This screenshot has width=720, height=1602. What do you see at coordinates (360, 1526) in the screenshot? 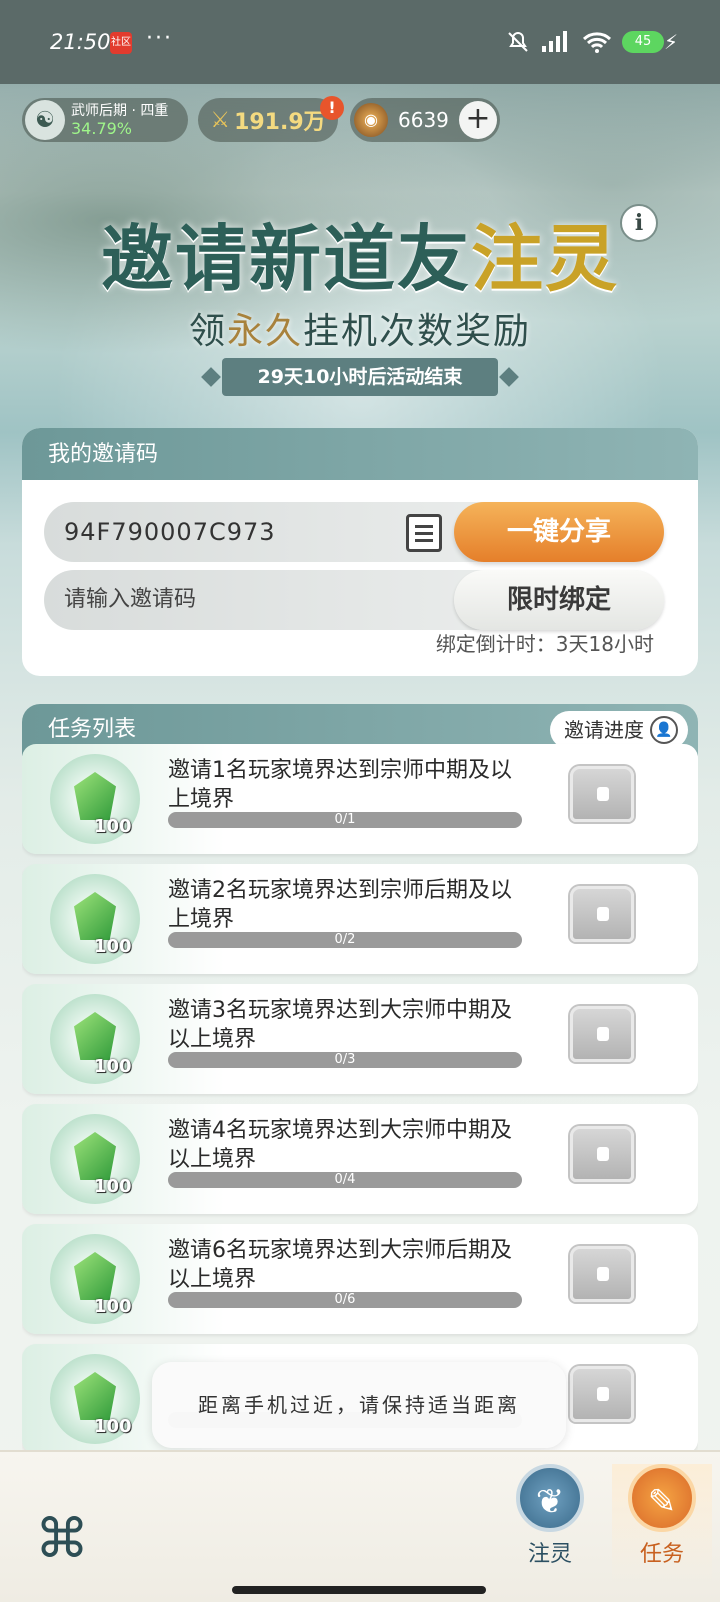
I see `bottom-nav: ⌘ ❦ 注灵 ✎ 任务` at bounding box center [360, 1526].